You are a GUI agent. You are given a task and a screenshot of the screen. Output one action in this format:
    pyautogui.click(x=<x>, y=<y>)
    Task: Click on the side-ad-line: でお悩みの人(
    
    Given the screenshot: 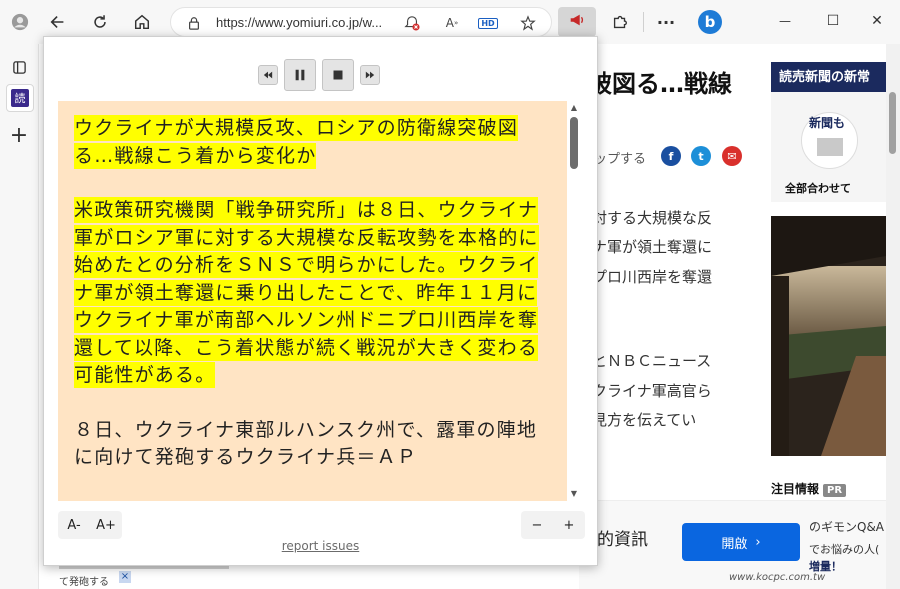 What is the action you would take?
    pyautogui.click(x=844, y=549)
    